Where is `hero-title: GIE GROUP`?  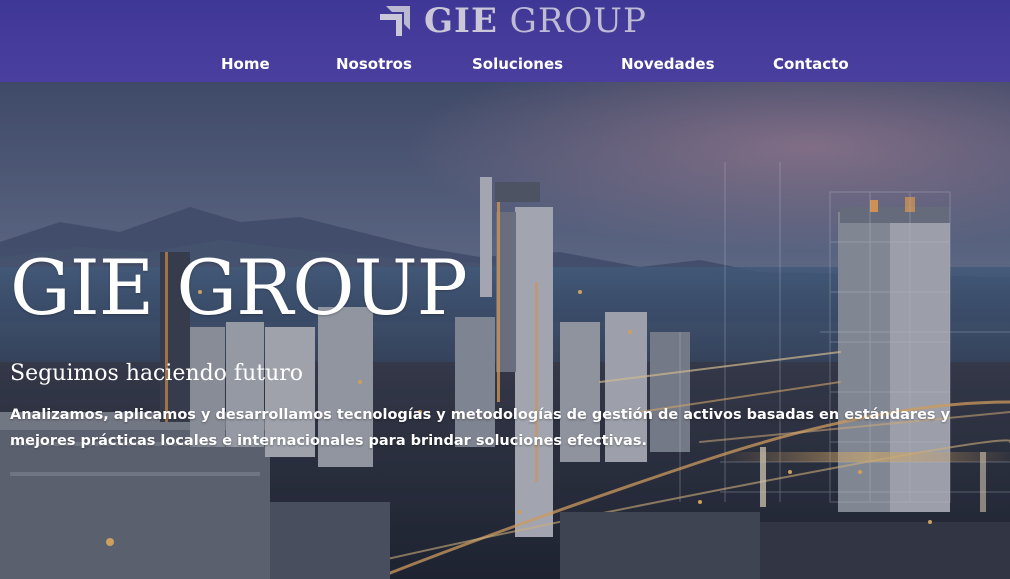
hero-title: GIE GROUP is located at coordinates (239, 287).